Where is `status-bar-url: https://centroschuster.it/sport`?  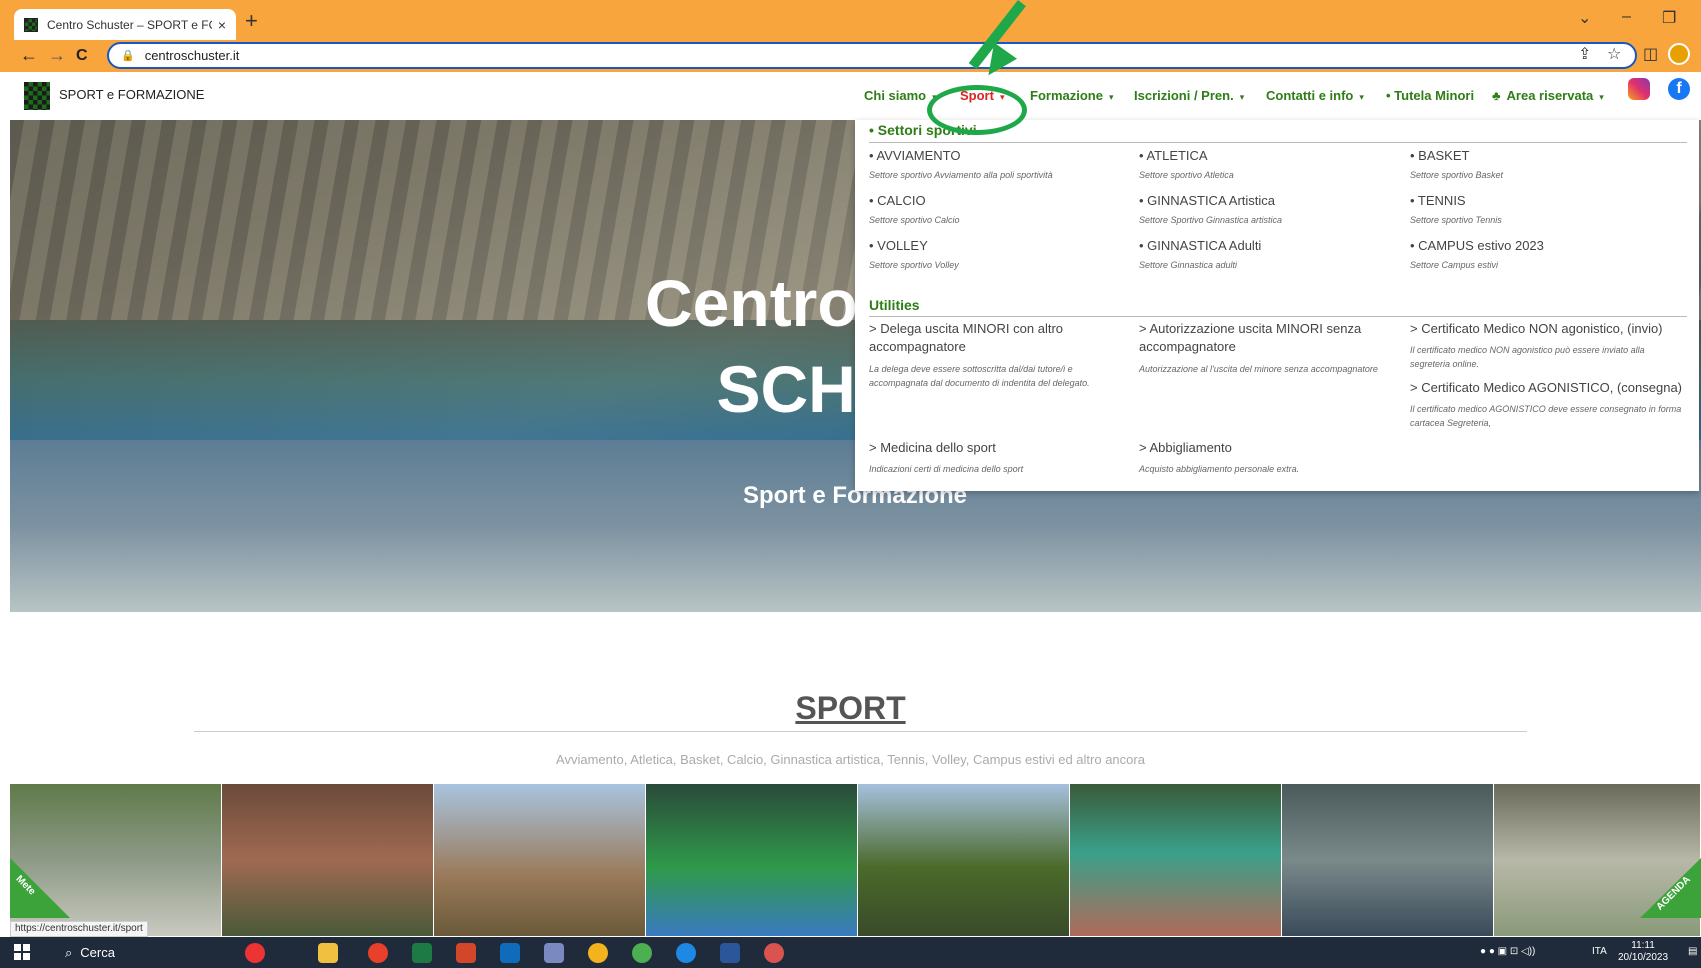
status-bar-url: https://centroschuster.it/sport is located at coordinates (79, 929).